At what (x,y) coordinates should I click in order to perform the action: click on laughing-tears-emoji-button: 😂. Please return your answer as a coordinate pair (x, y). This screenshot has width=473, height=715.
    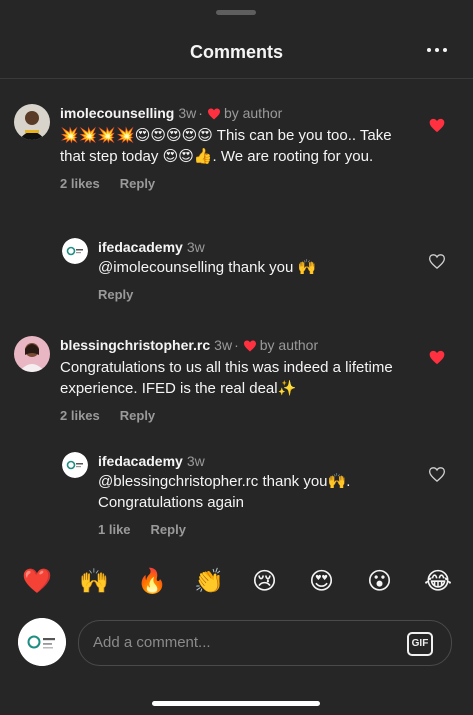
    Looking at the image, I should click on (438, 582).